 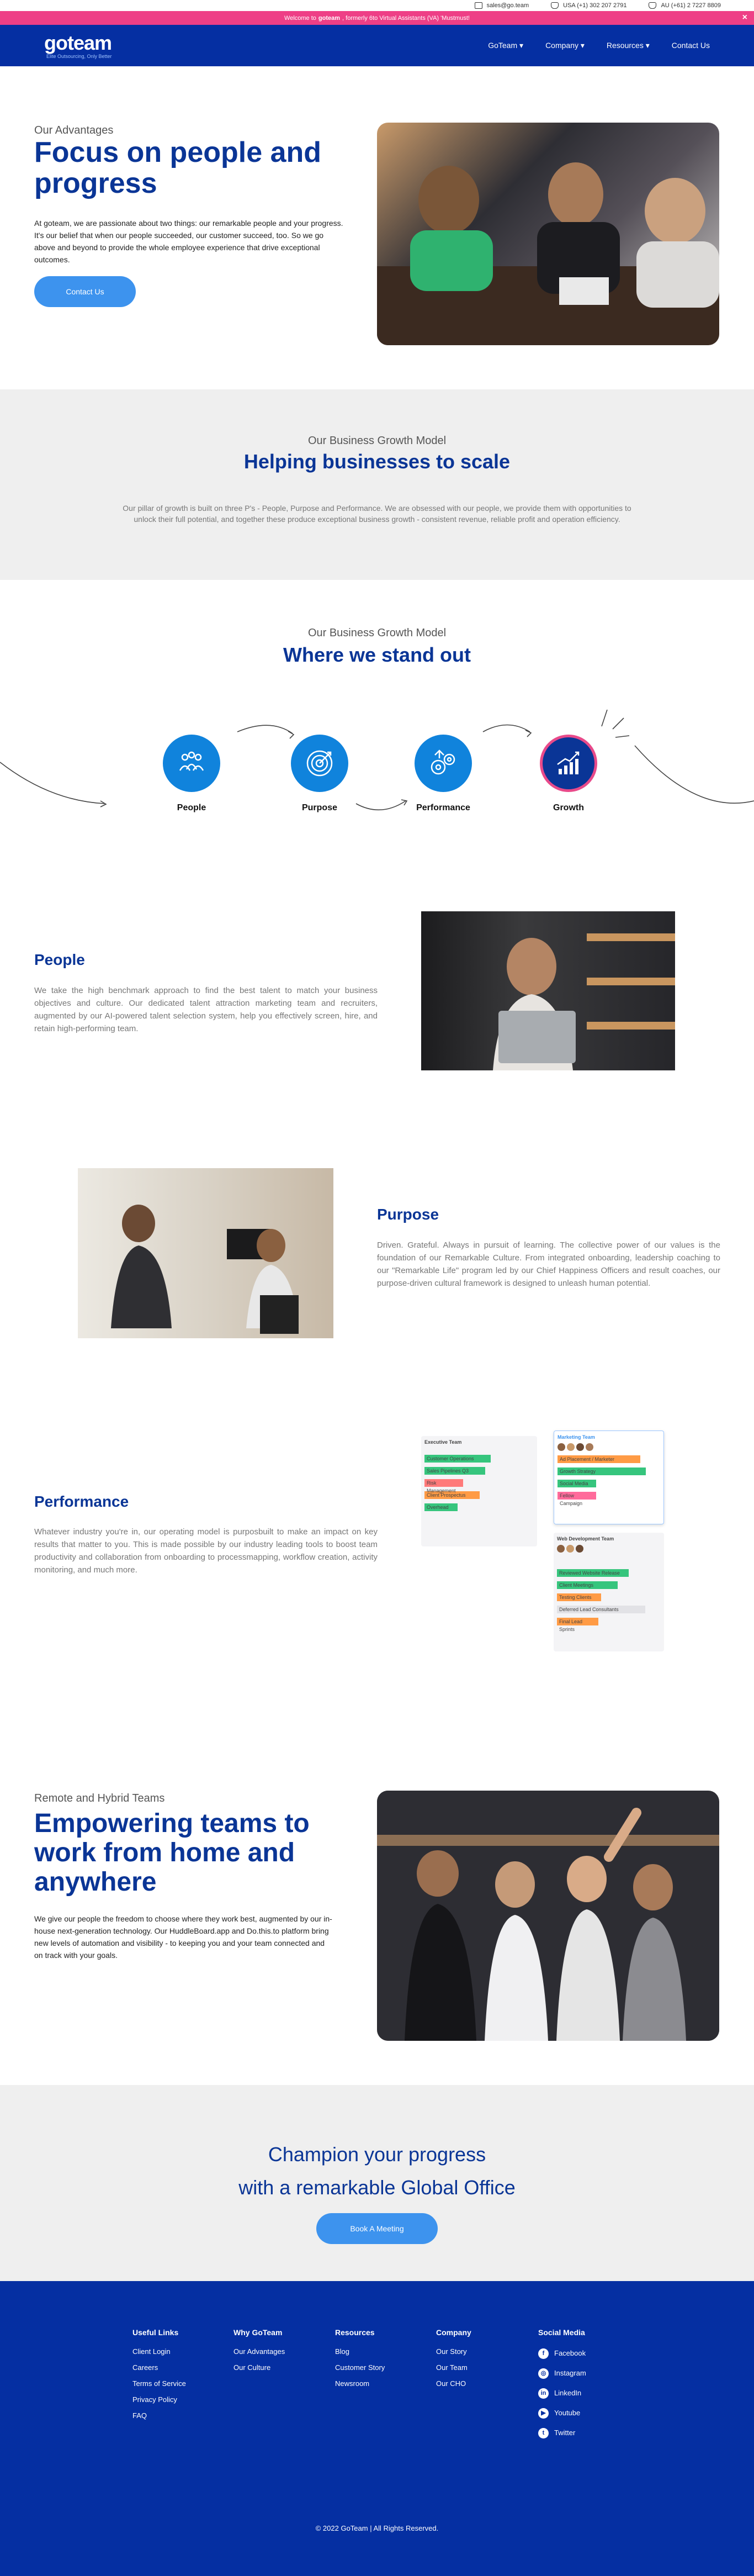 What do you see at coordinates (377, 461) in the screenshot?
I see `growth-title: Helping businesses to scale` at bounding box center [377, 461].